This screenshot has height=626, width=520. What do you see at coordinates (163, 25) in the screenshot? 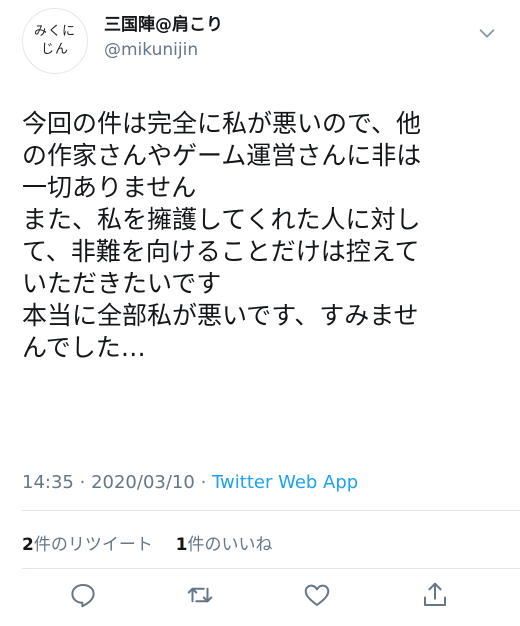
I see `display-name: 三国陣@肩こり` at bounding box center [163, 25].